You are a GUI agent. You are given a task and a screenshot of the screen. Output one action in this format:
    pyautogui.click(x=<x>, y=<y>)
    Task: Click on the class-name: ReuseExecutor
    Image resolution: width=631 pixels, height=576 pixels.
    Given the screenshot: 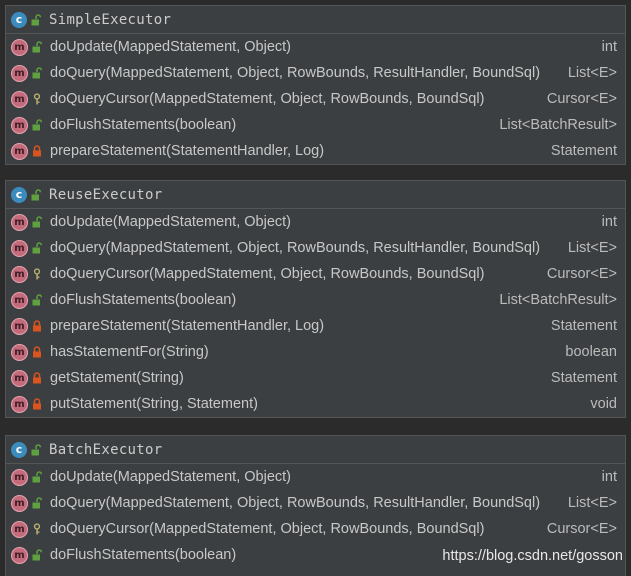 What is the action you would take?
    pyautogui.click(x=106, y=194)
    